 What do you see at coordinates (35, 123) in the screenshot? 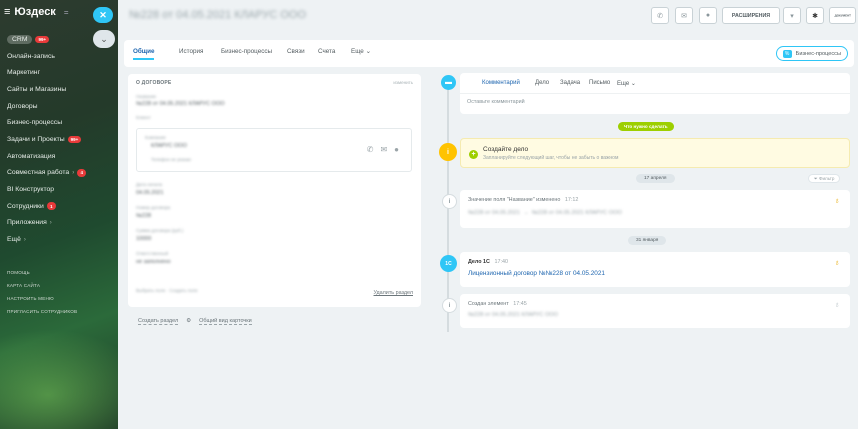
I see `sidebar-item-label: Бизнес-процессы` at bounding box center [35, 123].